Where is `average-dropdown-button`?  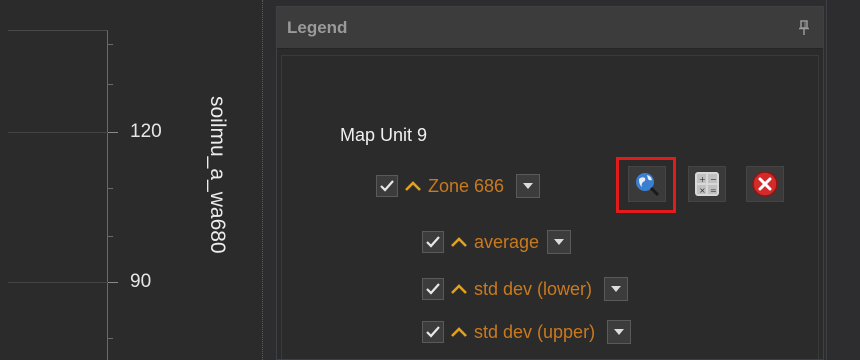
average-dropdown-button is located at coordinates (559, 242).